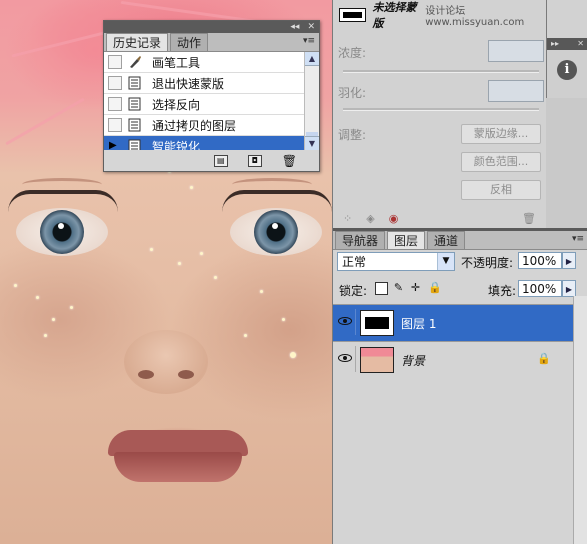  I want to click on history-item-selected: ▶ 智能锐化, so click(204, 143).